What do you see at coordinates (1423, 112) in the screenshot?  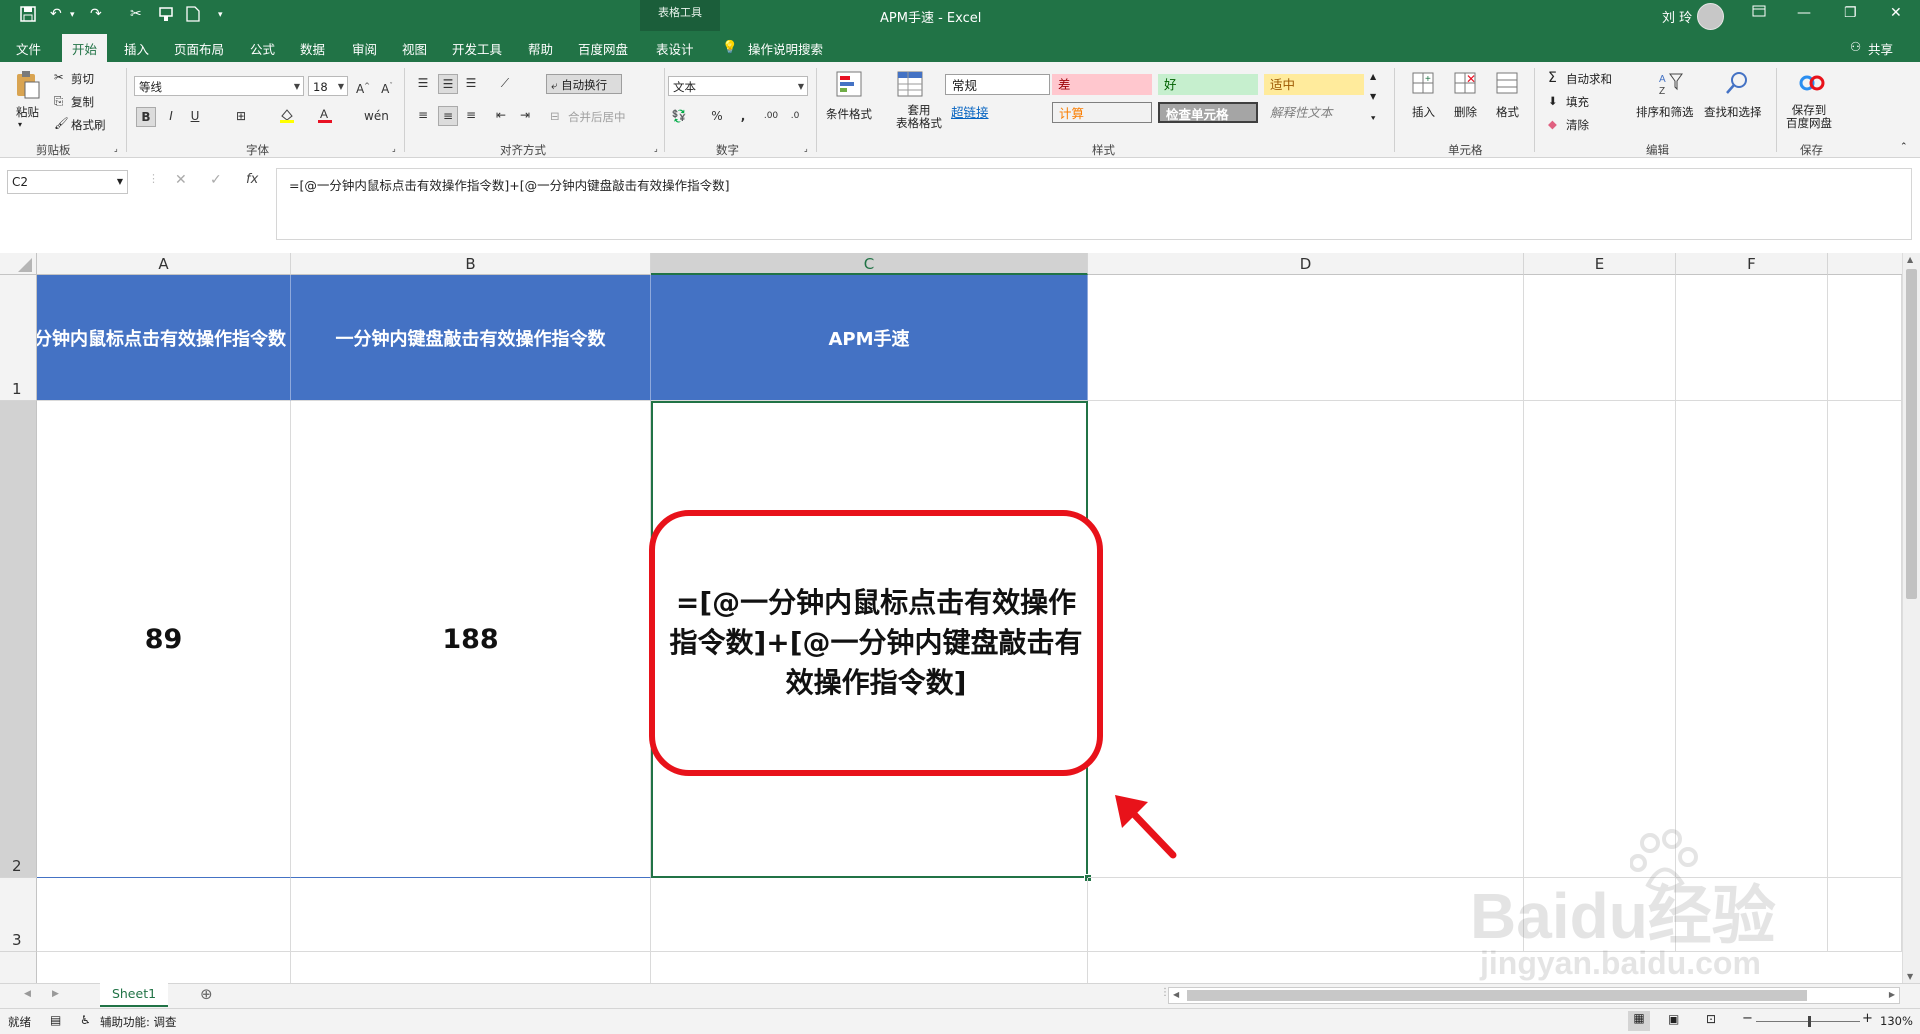 I see `insert-button: 插入` at bounding box center [1423, 112].